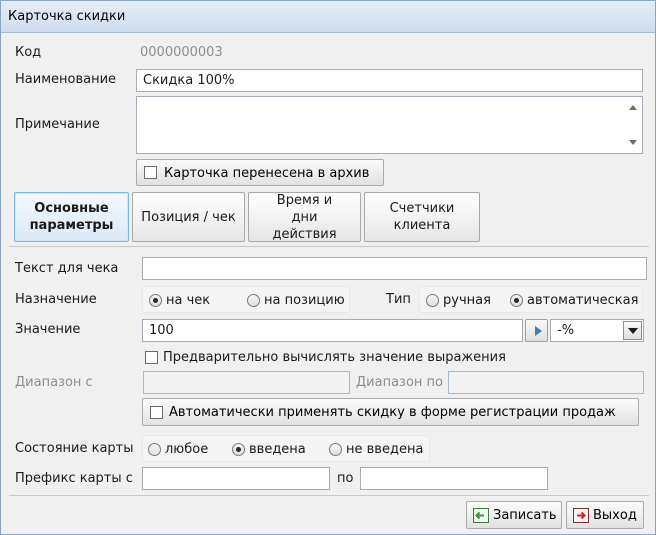 This screenshot has width=656, height=535. What do you see at coordinates (632, 330) in the screenshot?
I see `chevron-down-icon` at bounding box center [632, 330].